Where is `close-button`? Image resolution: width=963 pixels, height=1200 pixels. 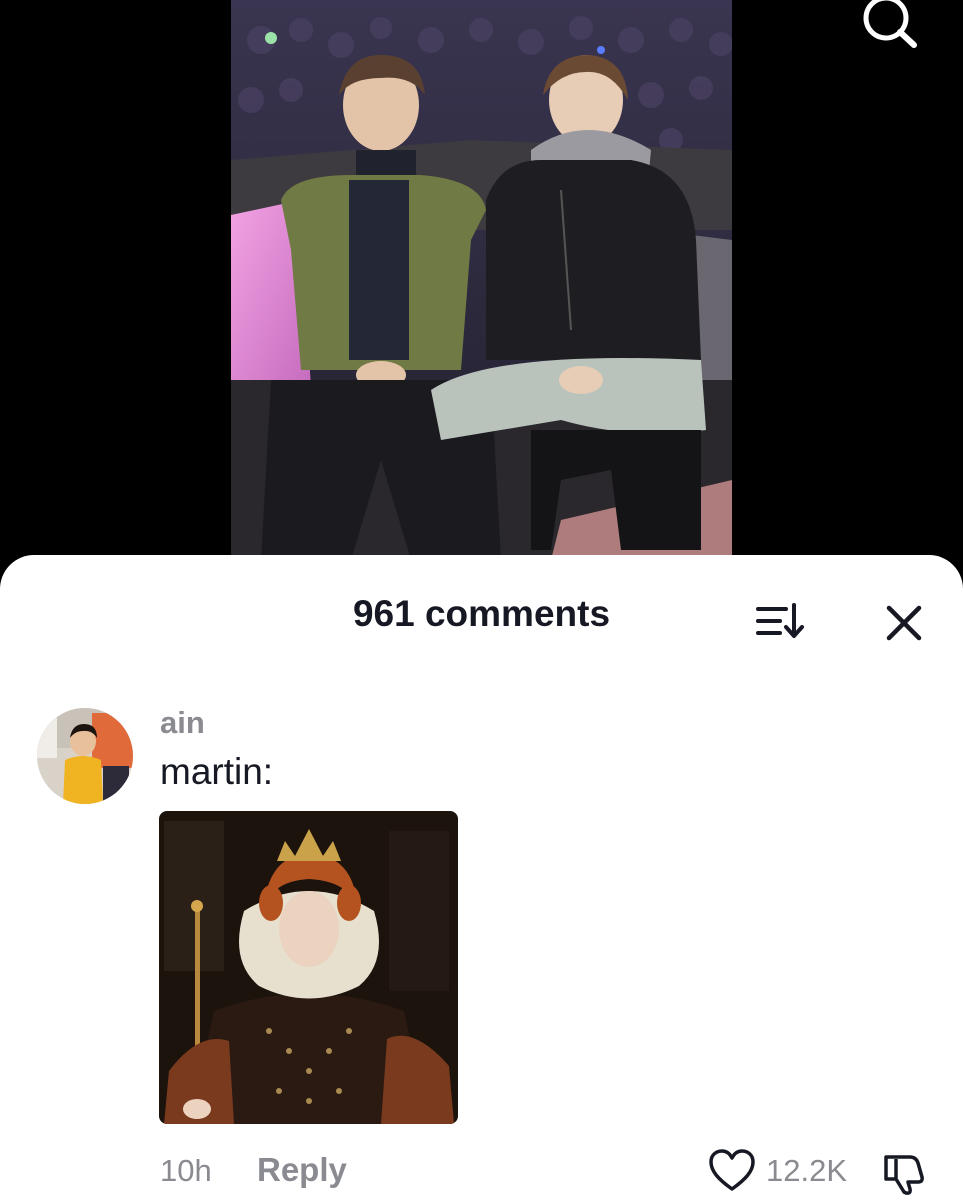
close-button is located at coordinates (904, 623).